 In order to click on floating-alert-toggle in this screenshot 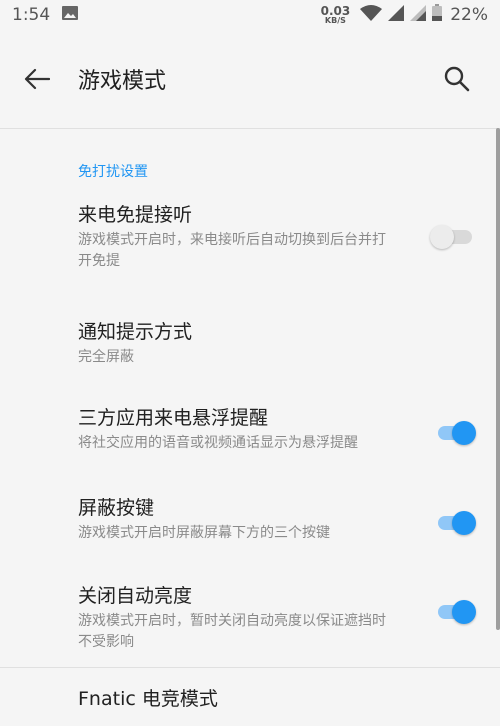, I will do `click(456, 432)`.